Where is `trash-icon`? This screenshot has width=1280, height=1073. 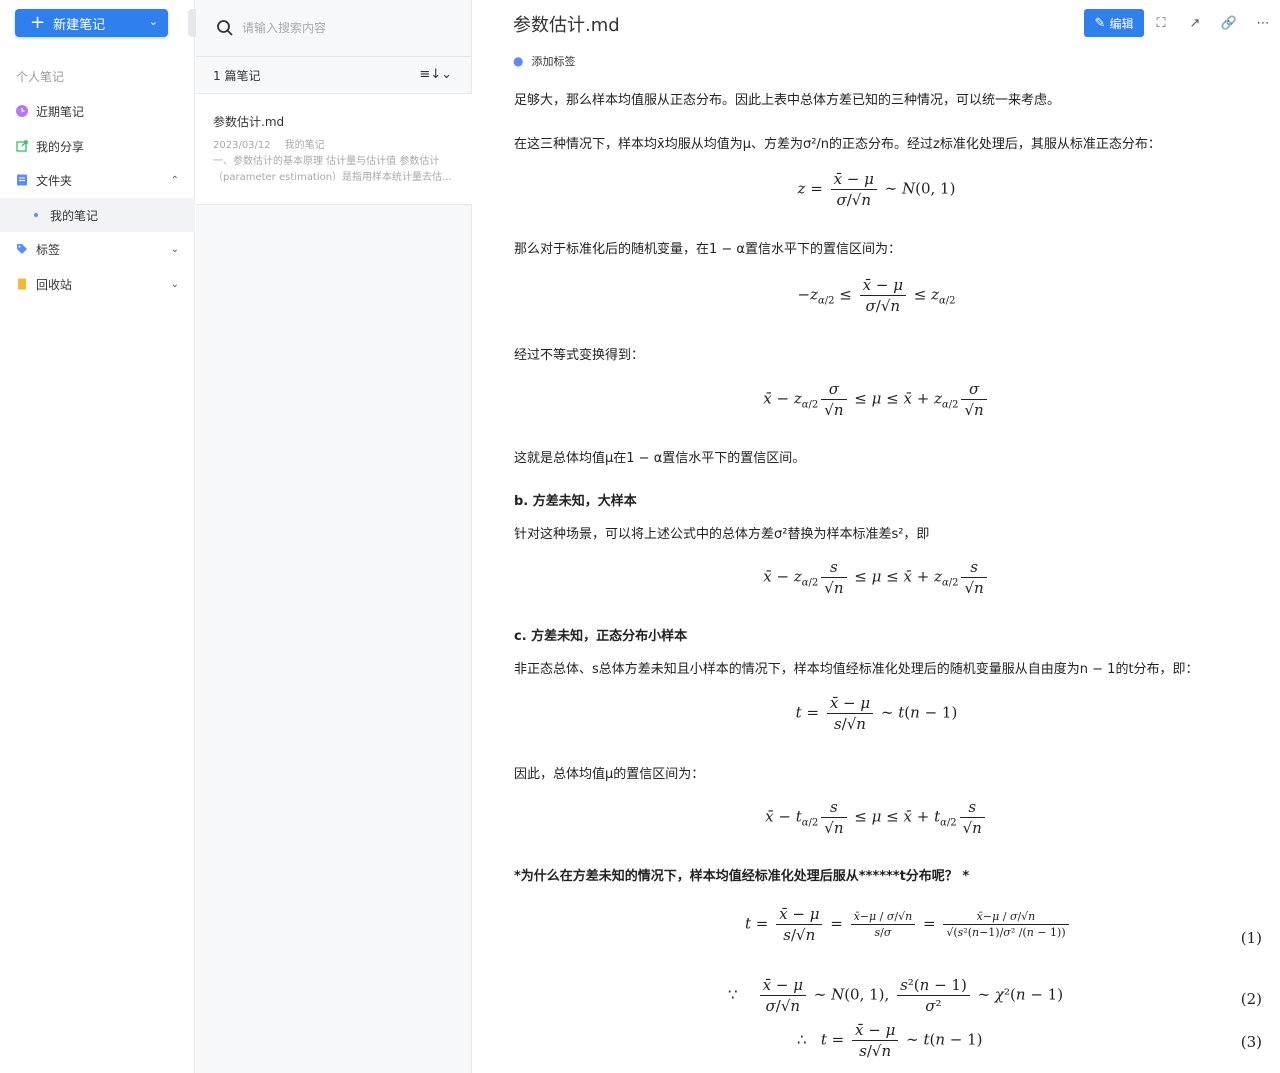
trash-icon is located at coordinates (22, 284).